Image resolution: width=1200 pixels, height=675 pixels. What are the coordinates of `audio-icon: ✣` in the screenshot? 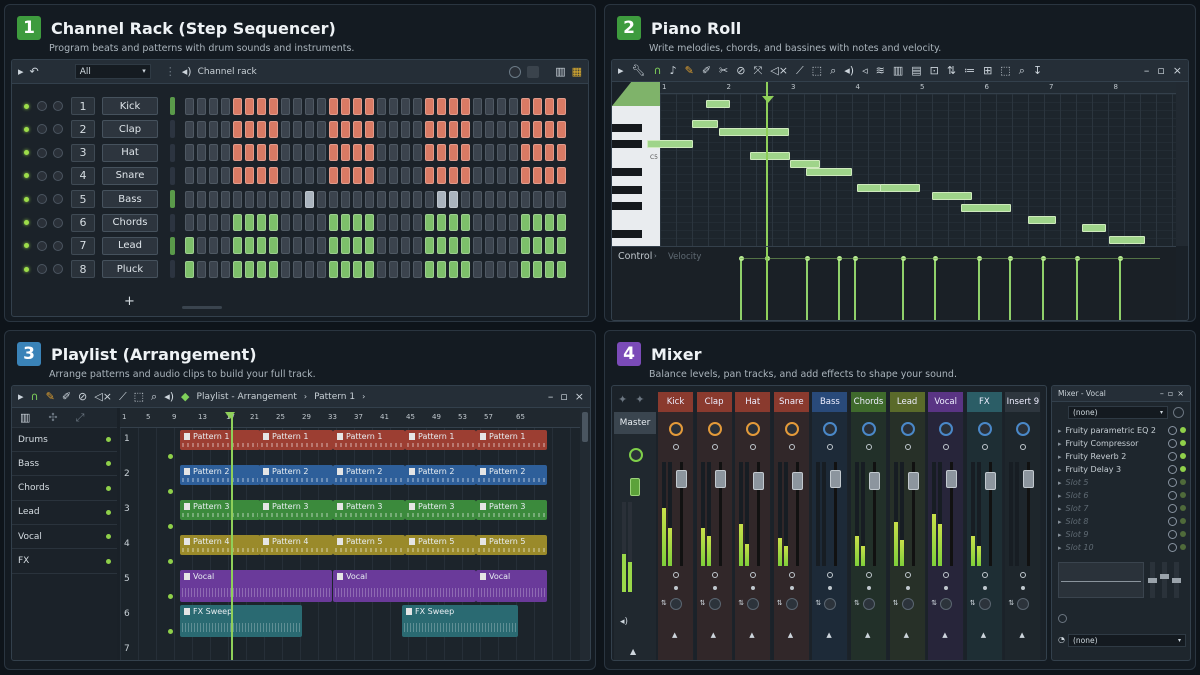 It's located at (52, 417).